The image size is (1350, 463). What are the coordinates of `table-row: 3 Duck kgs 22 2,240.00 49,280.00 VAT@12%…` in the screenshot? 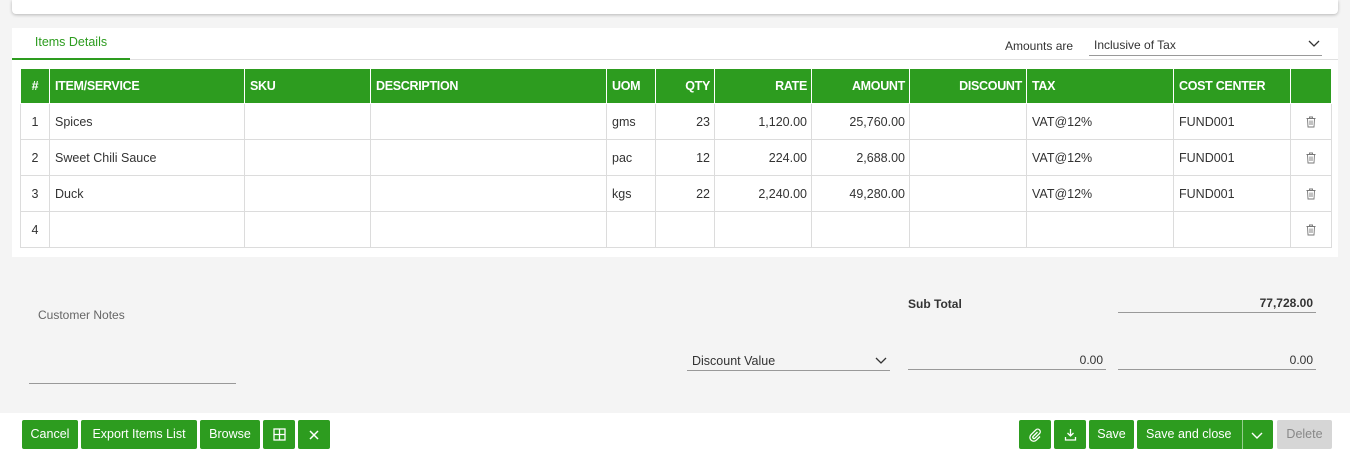 It's located at (676, 193).